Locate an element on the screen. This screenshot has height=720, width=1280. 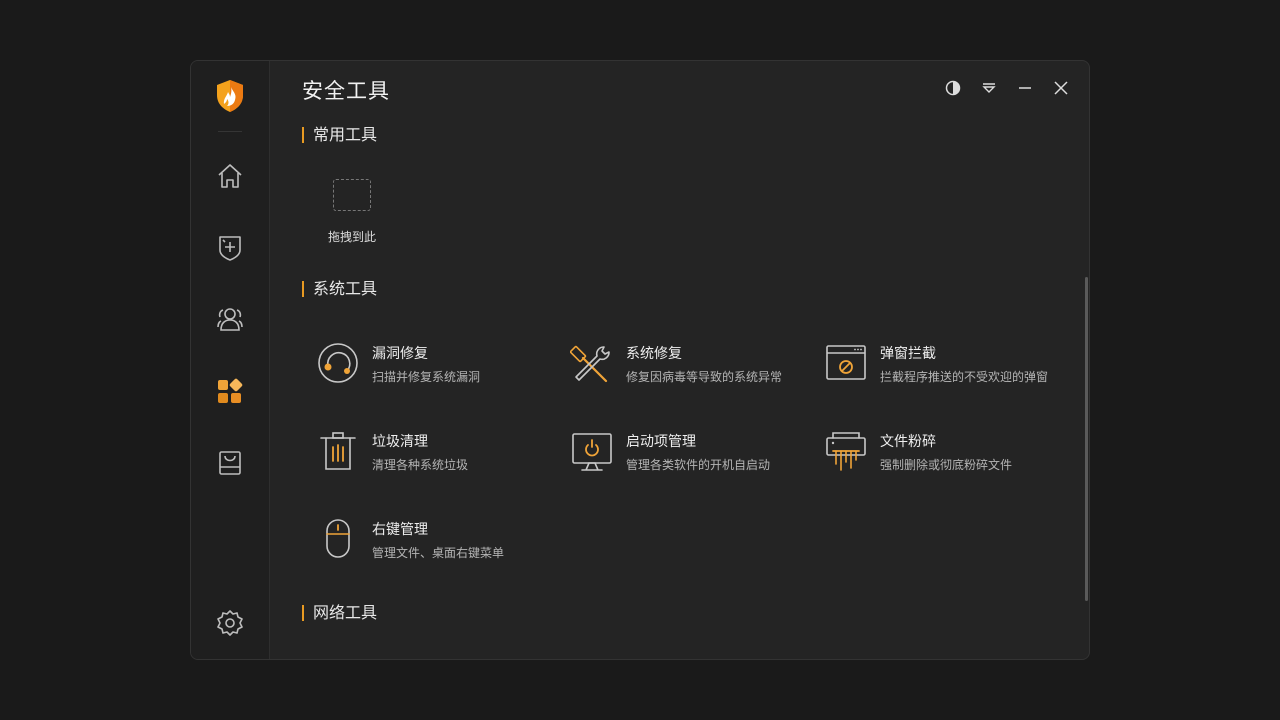
home-icon is located at coordinates (230, 176).